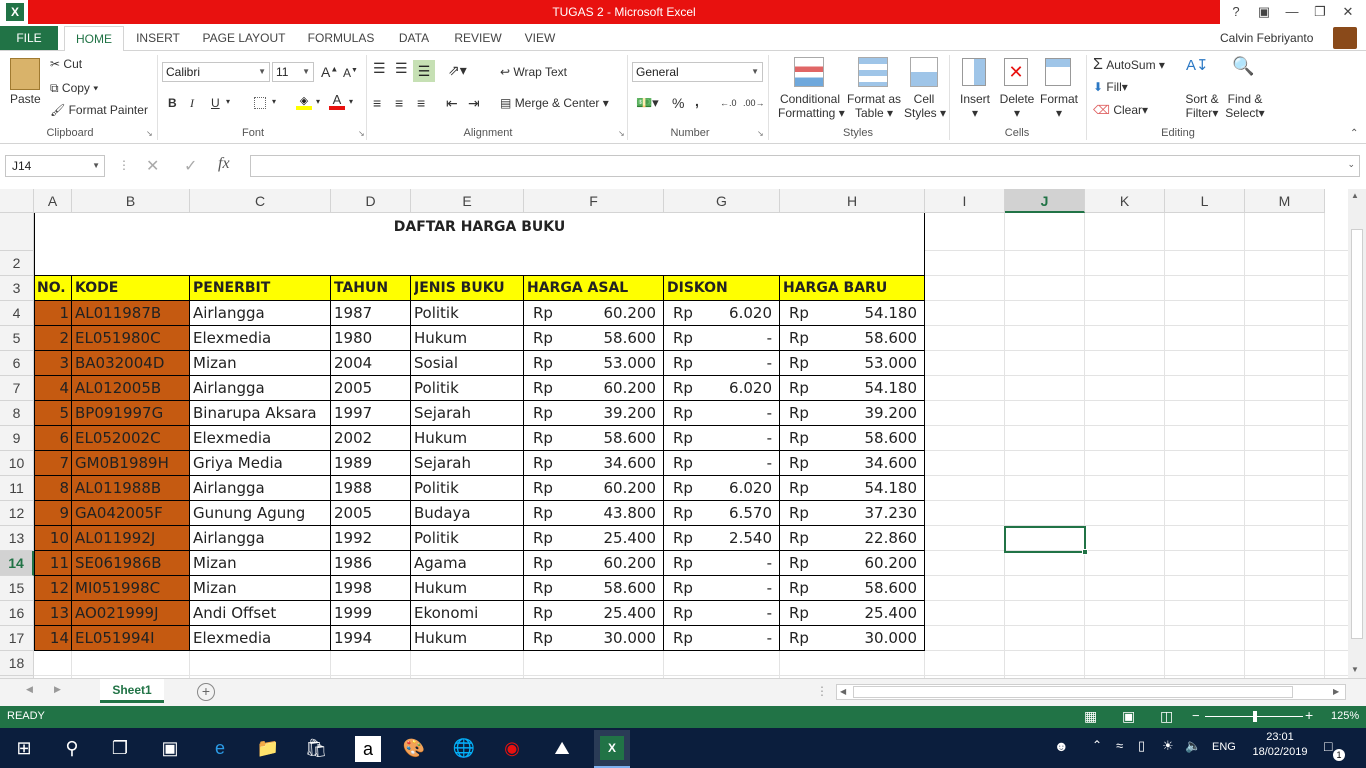 The height and width of the screenshot is (768, 1366). What do you see at coordinates (371, 613) in the screenshot?
I see `table-cell: 1999` at bounding box center [371, 613].